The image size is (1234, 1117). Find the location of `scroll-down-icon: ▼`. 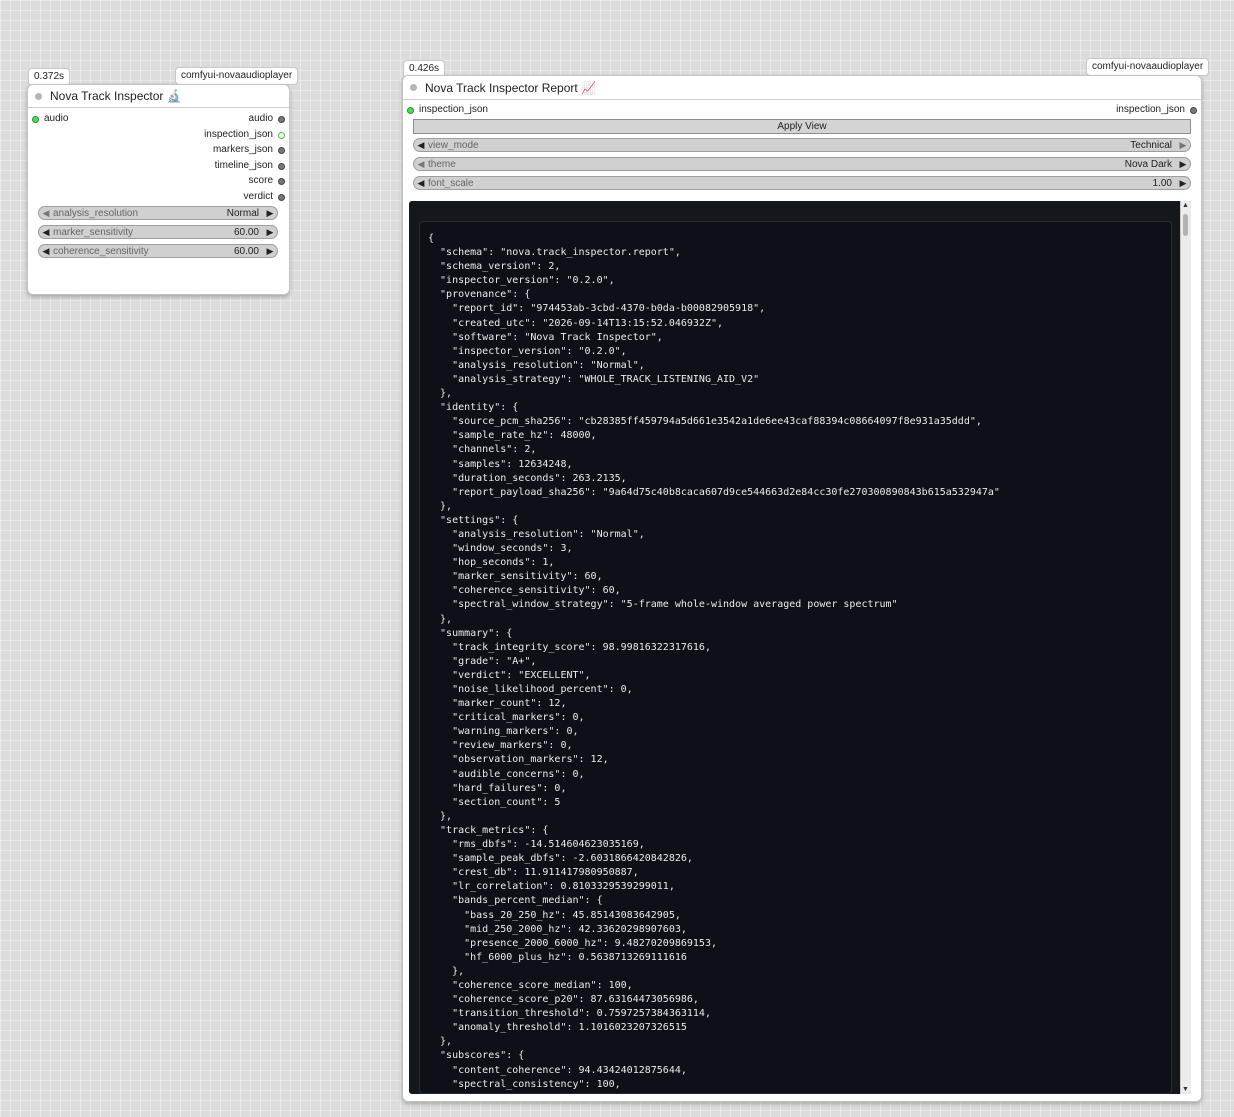

scroll-down-icon: ▼ is located at coordinates (1185, 1089).